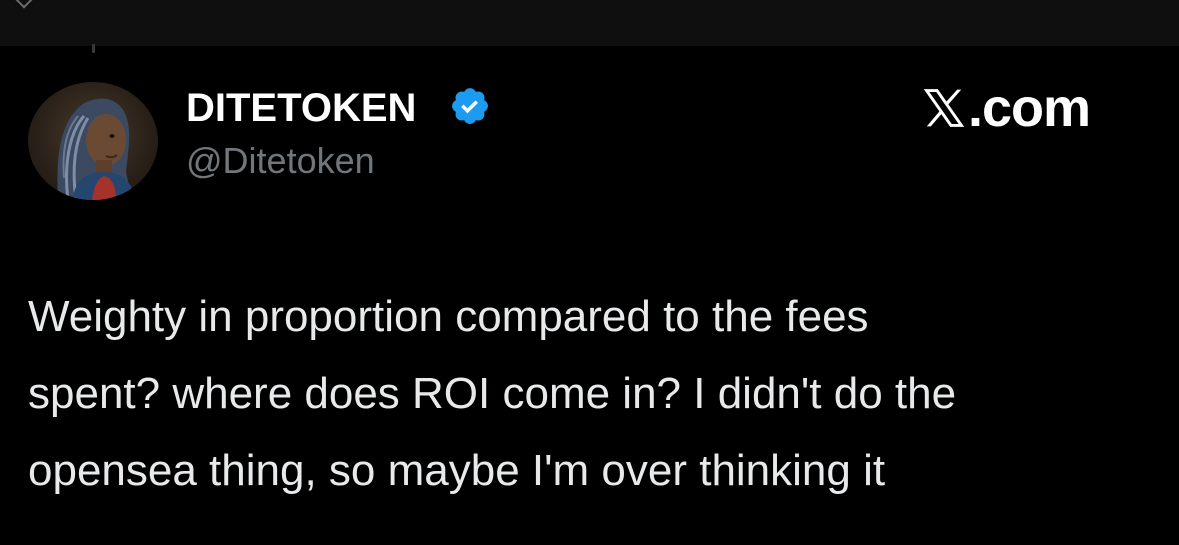  Describe the element at coordinates (589, 23) in the screenshot. I see `status-bar` at that location.